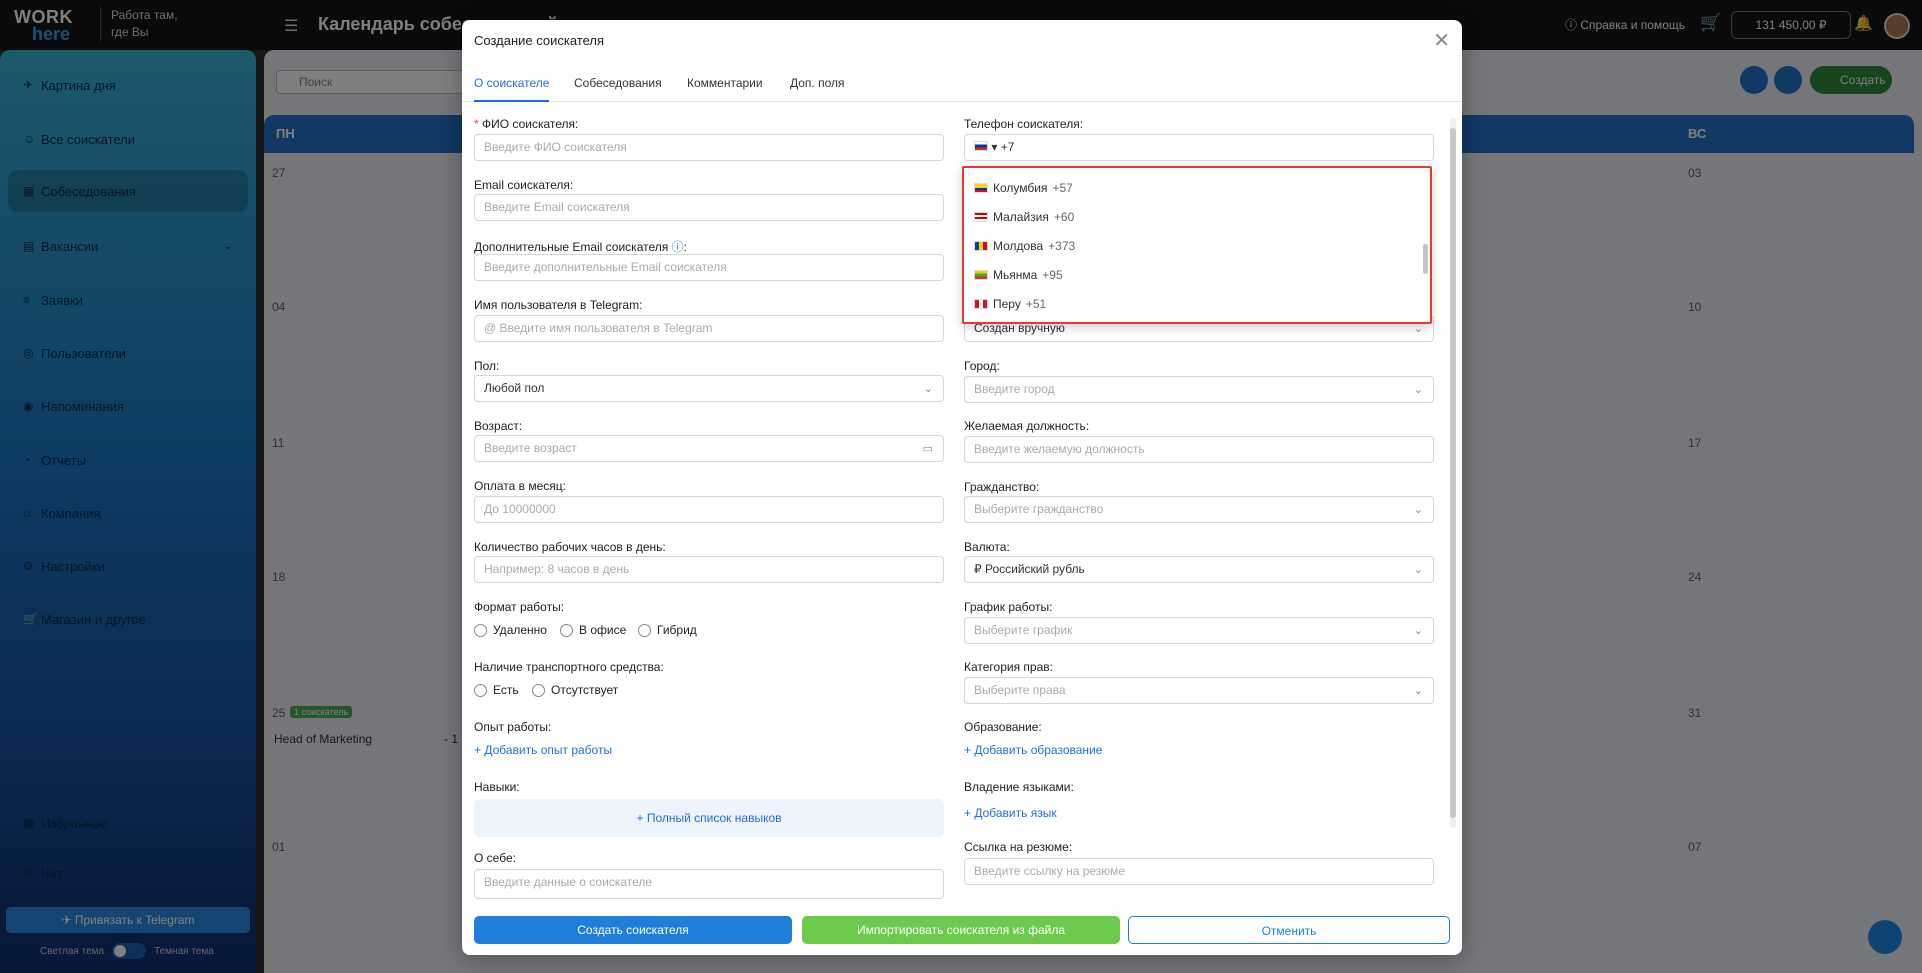  What do you see at coordinates (1027, 426) in the screenshot?
I see `position-label: Желаемая должность:` at bounding box center [1027, 426].